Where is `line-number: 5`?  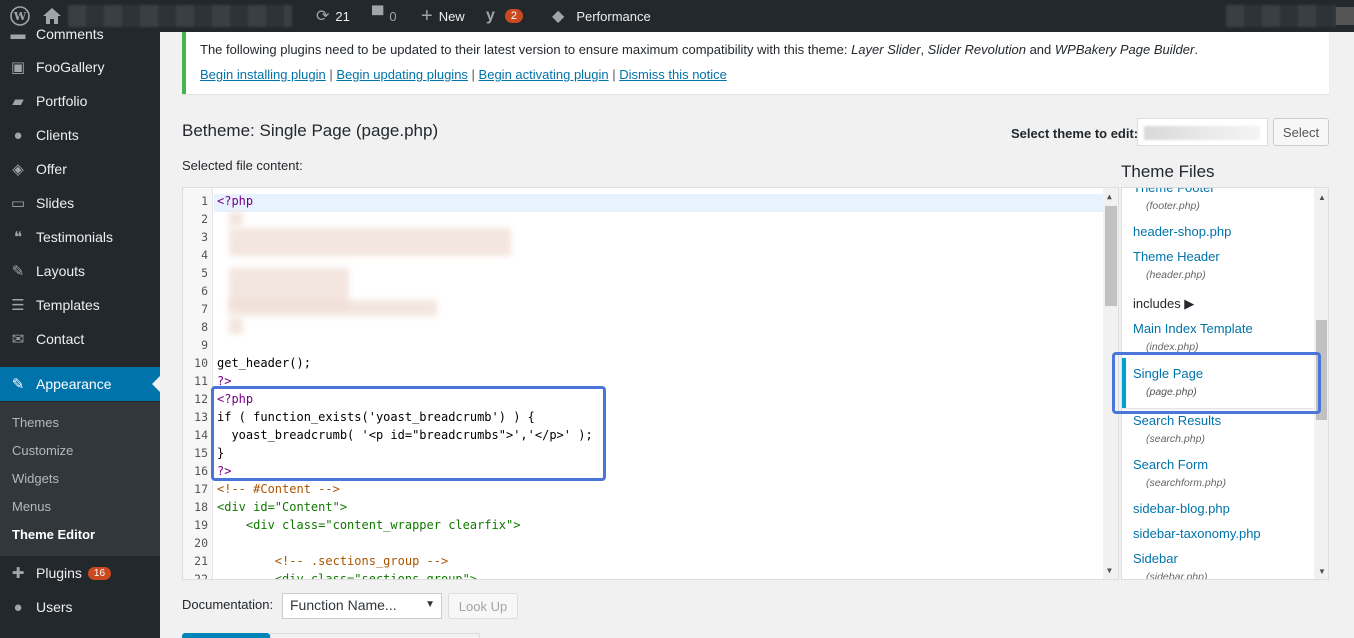
line-number: 5 is located at coordinates (204, 273).